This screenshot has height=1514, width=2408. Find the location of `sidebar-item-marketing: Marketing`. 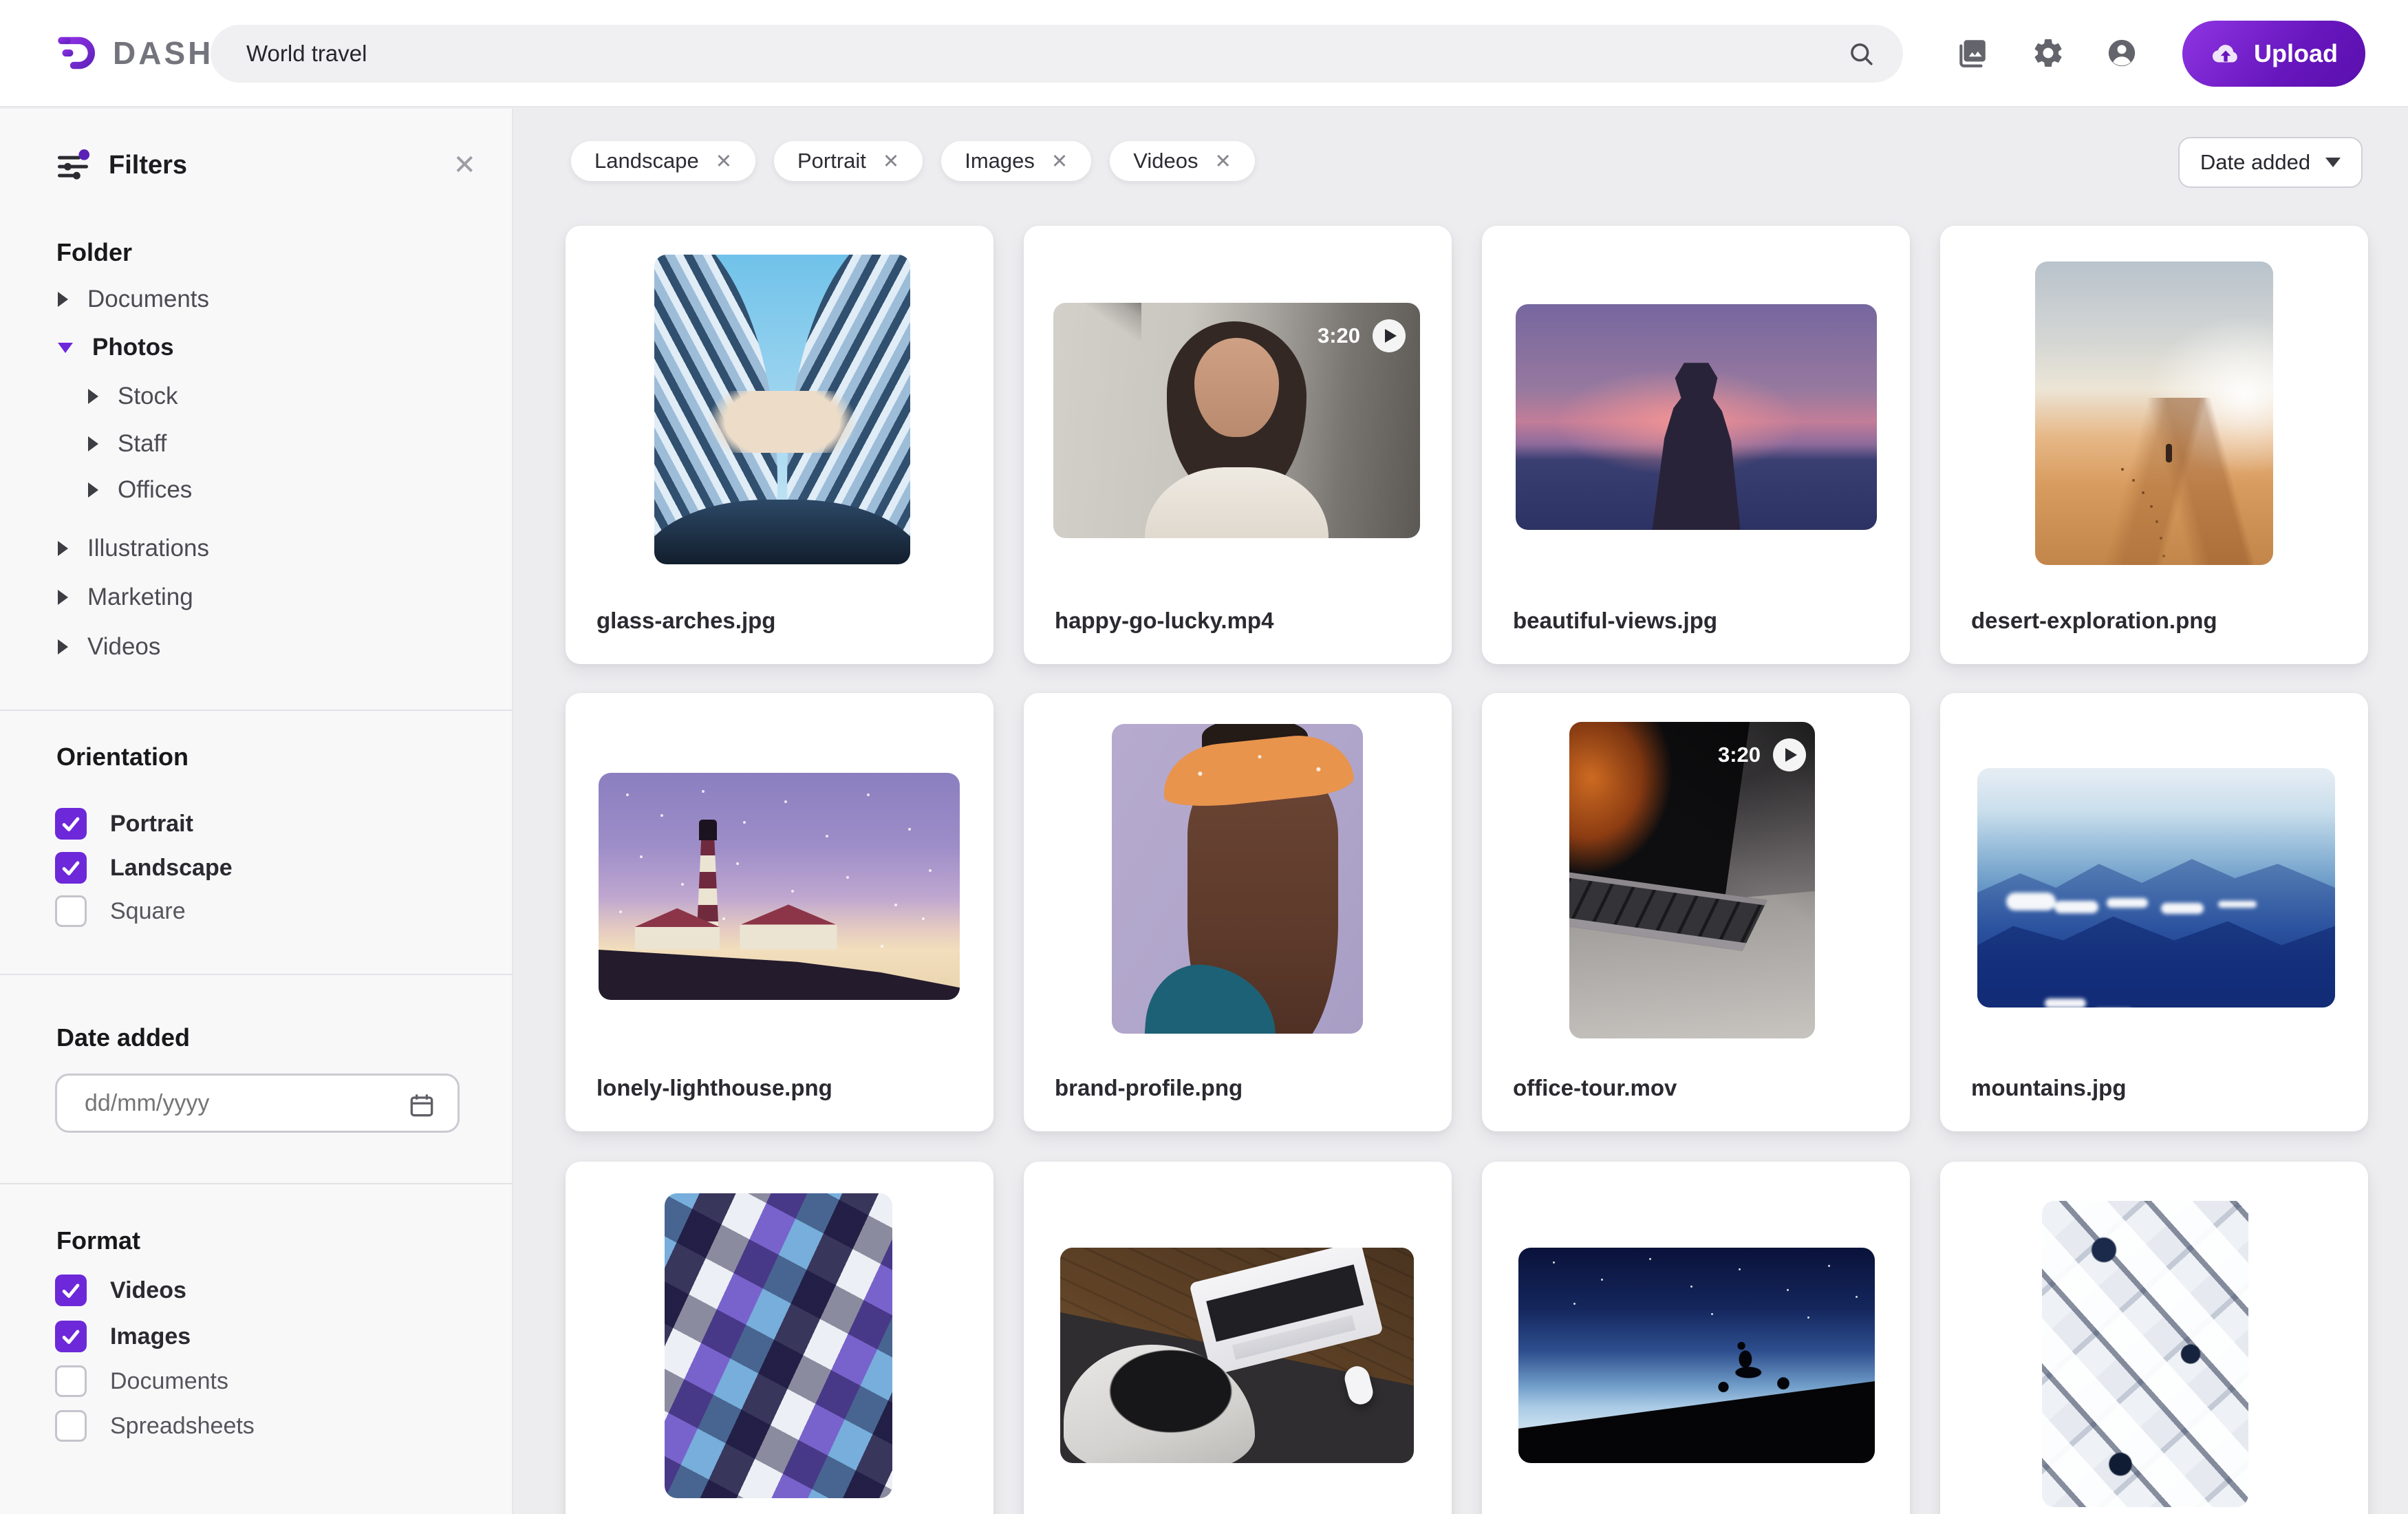

sidebar-item-marketing: Marketing is located at coordinates (125, 597).